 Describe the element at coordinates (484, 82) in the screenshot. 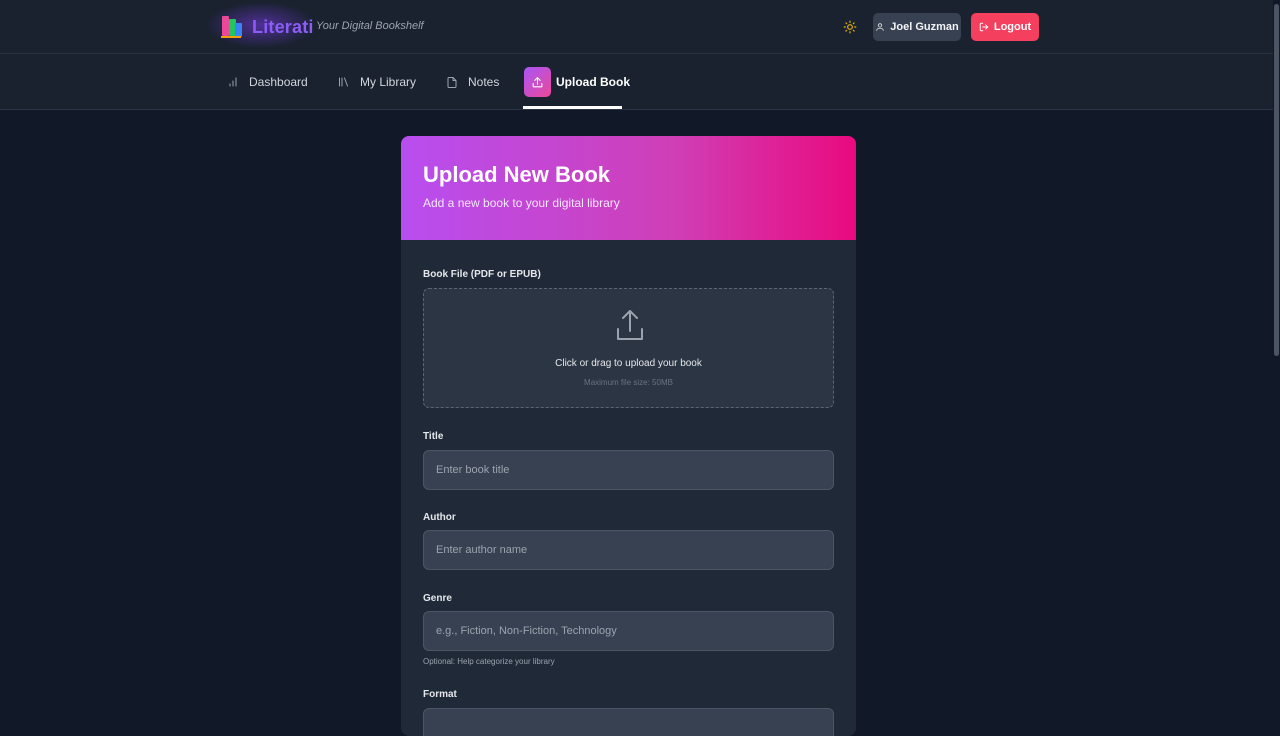

I see `nav-label-notes: Notes` at that location.